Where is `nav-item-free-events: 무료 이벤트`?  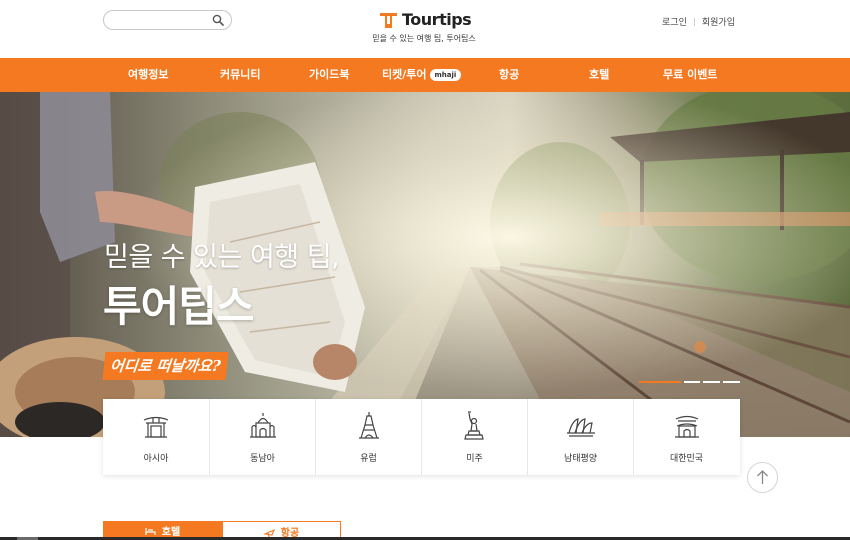 nav-item-free-events: 무료 이벤트 is located at coordinates (690, 75).